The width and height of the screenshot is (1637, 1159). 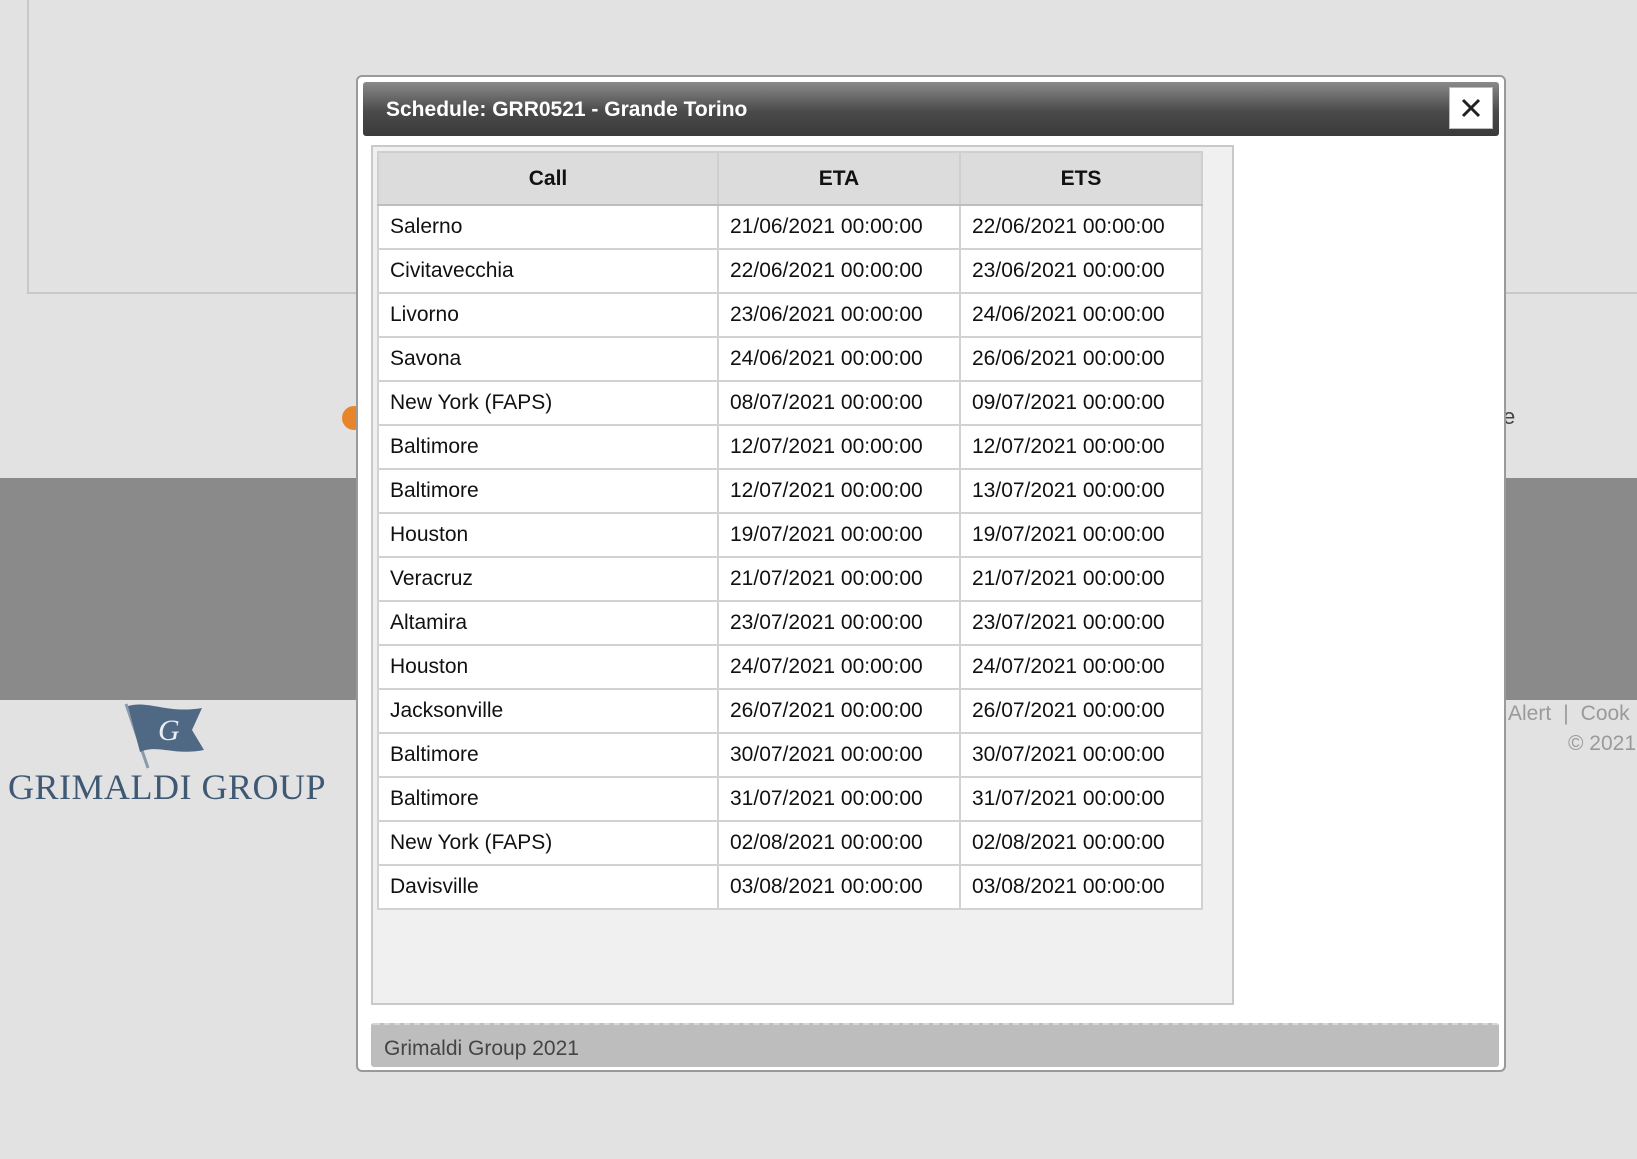 What do you see at coordinates (839, 755) in the screenshot?
I see `cell-eta: 30/07/2021 00:00:00` at bounding box center [839, 755].